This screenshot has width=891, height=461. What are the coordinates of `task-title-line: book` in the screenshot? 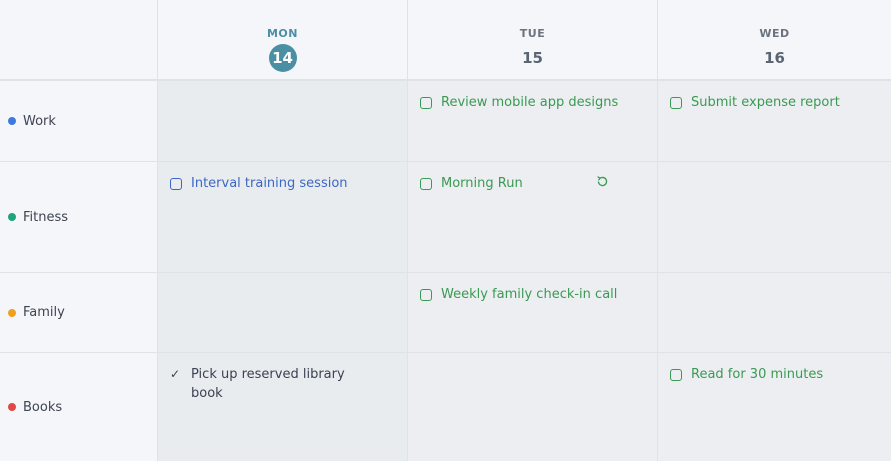 It's located at (207, 393).